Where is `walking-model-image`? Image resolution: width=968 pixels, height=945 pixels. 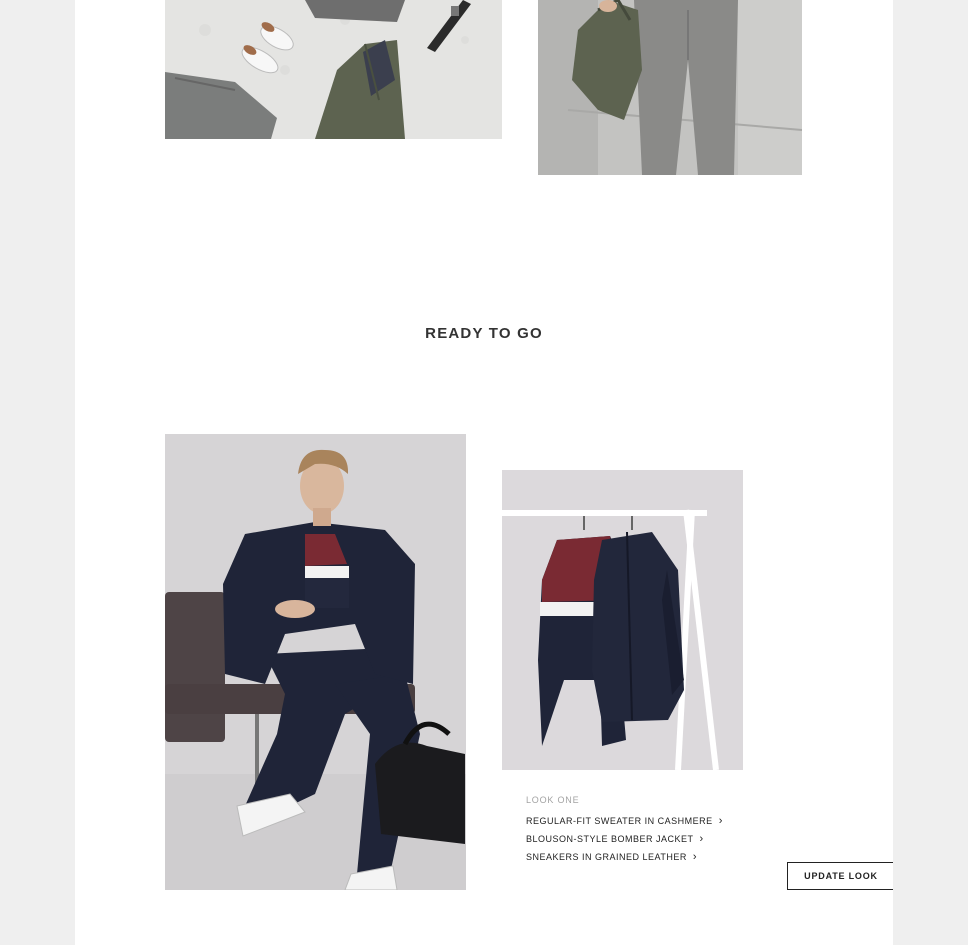
walking-model-image is located at coordinates (670, 87).